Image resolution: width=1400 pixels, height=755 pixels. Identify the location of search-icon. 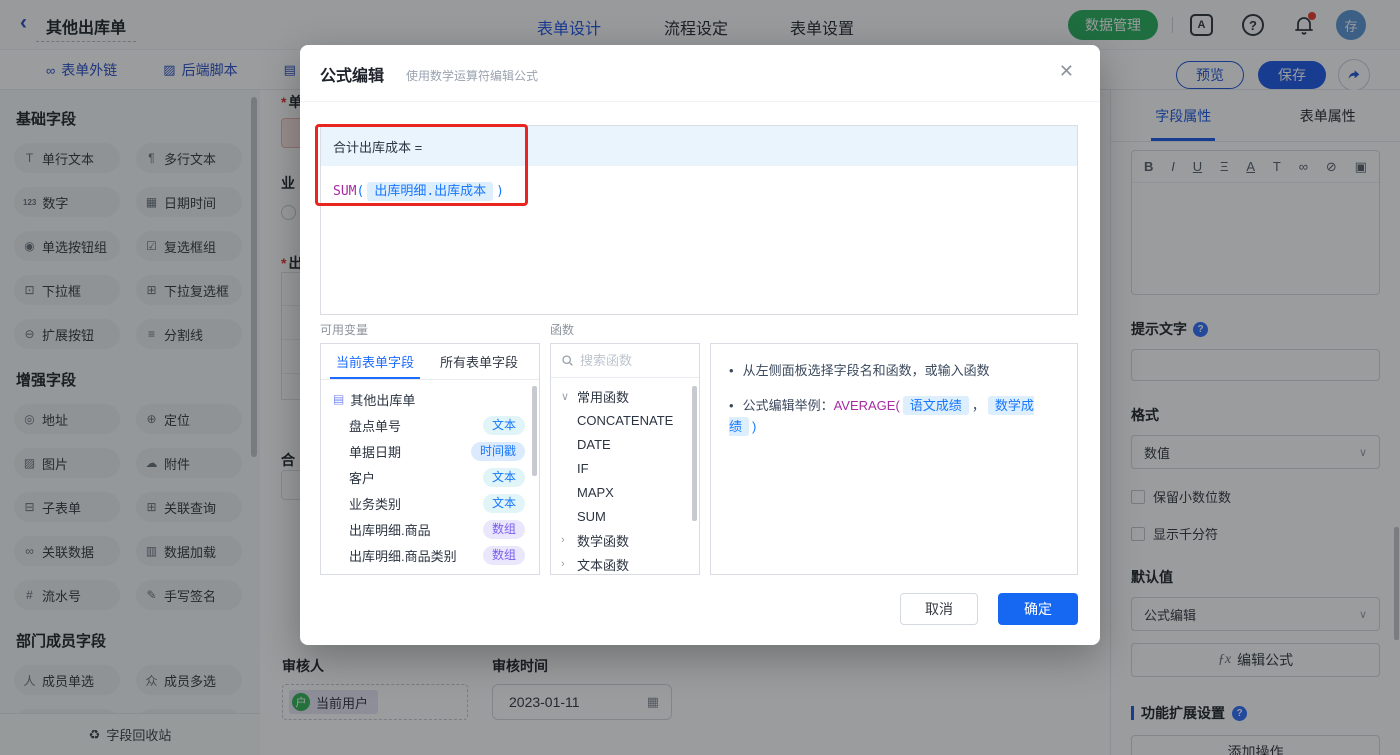
(567, 360).